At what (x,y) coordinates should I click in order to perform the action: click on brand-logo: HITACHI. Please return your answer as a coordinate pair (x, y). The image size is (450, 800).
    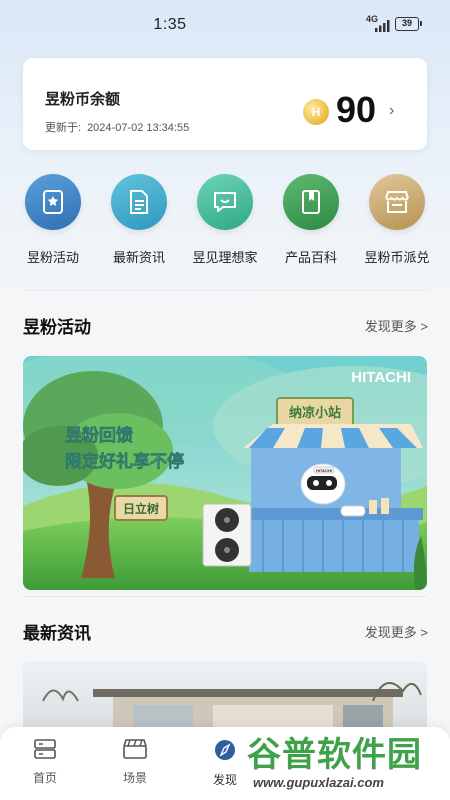
    Looking at the image, I should click on (381, 377).